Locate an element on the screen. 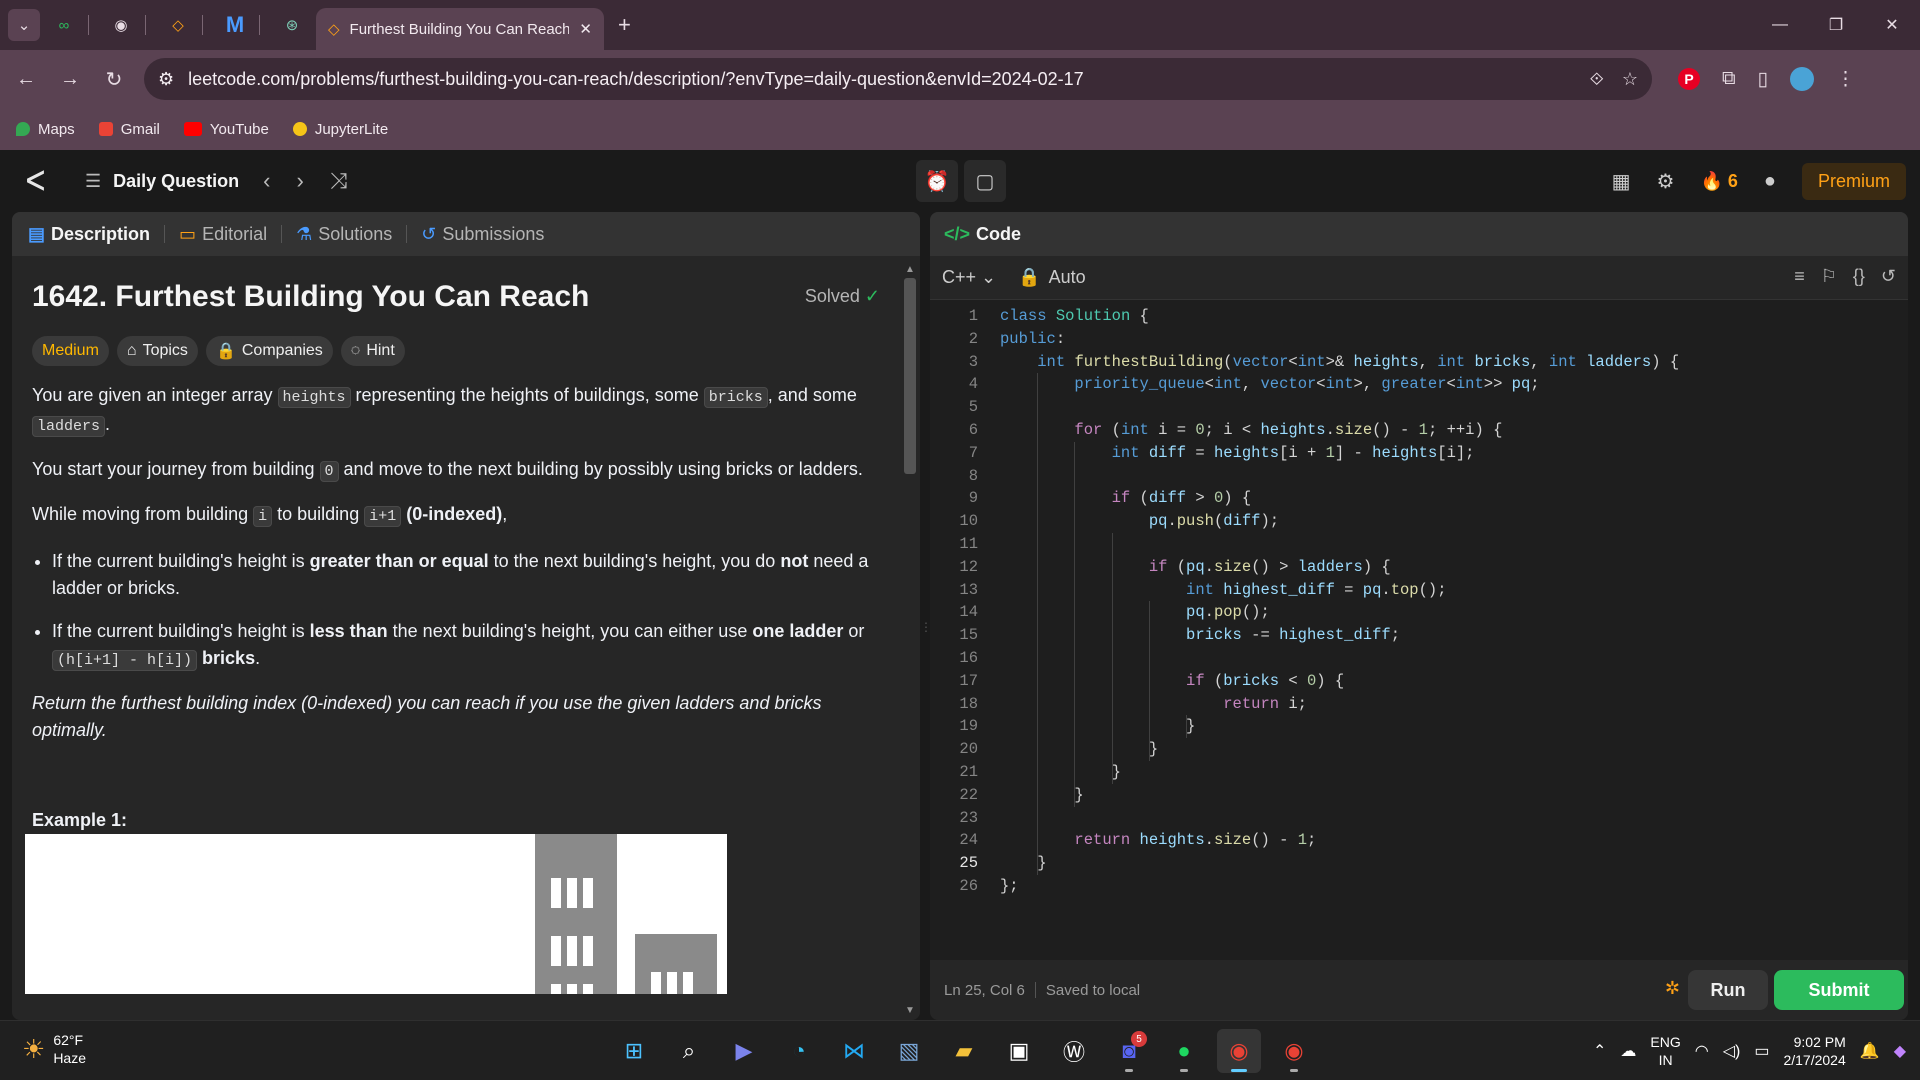  search-icon: ⌕ is located at coordinates (689, 1051).